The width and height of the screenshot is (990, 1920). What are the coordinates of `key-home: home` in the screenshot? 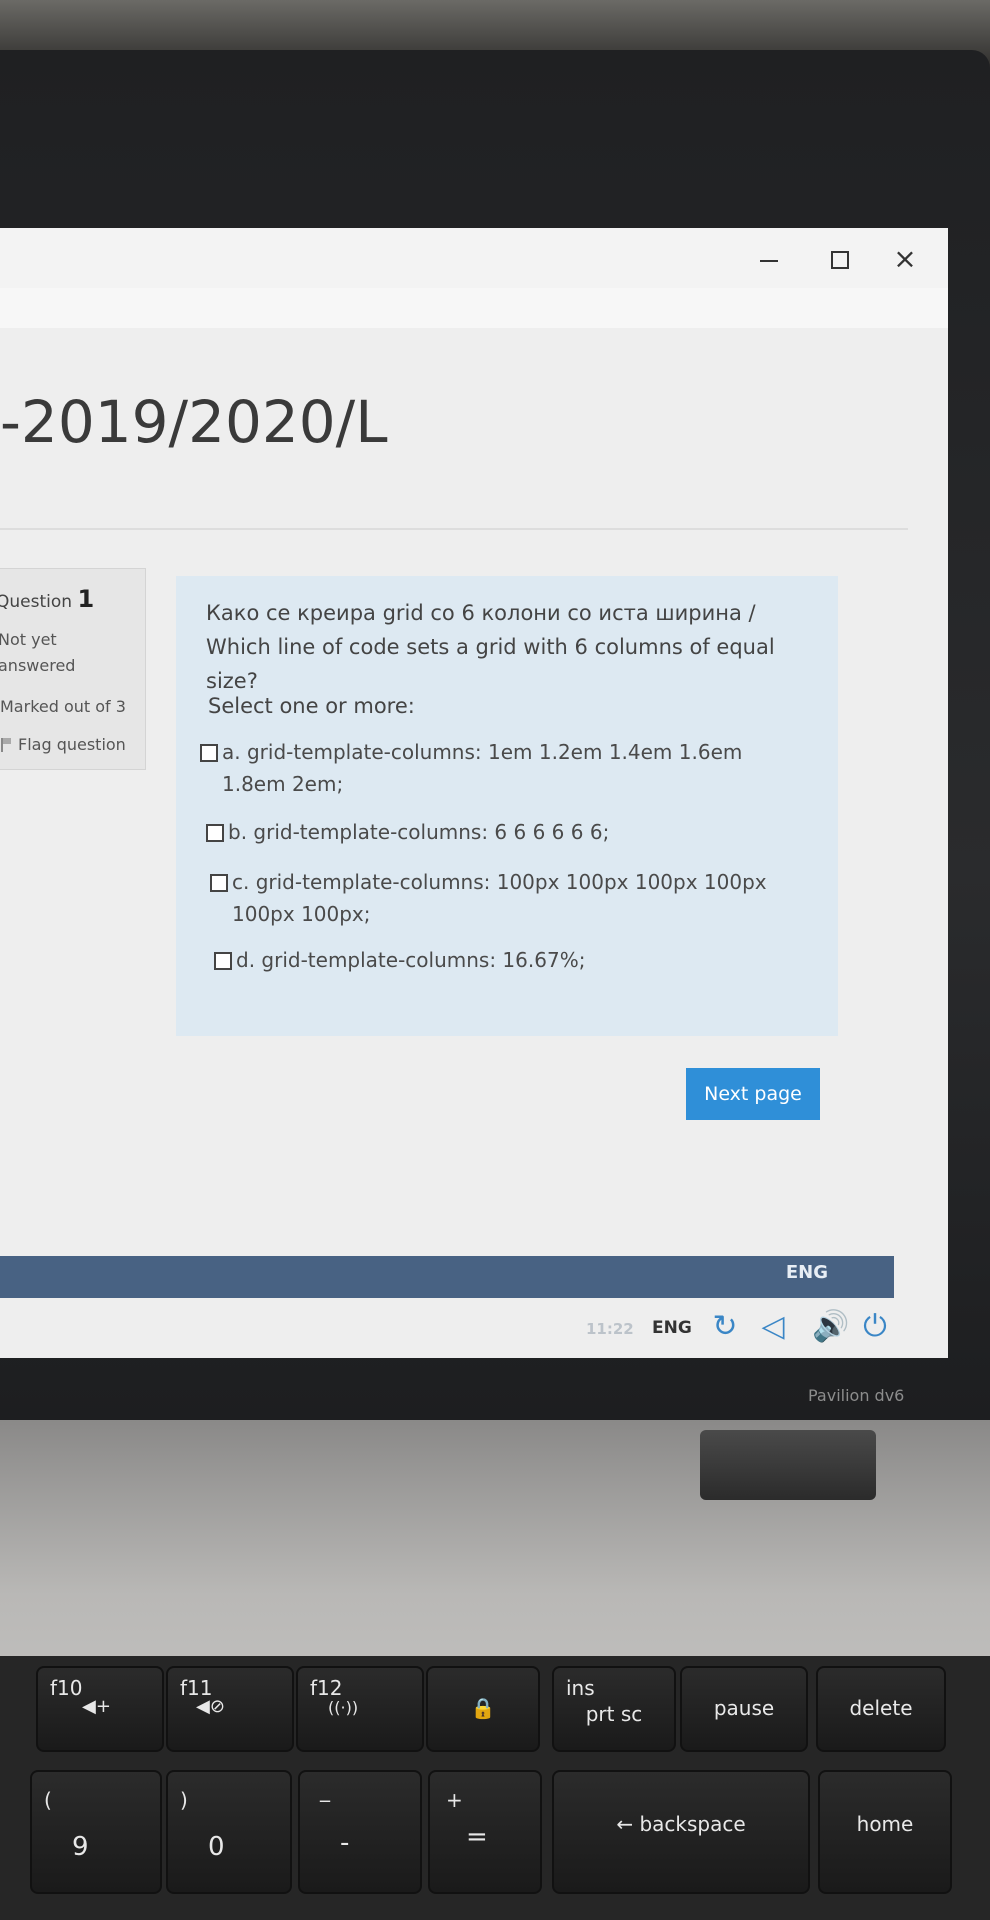 It's located at (885, 1832).